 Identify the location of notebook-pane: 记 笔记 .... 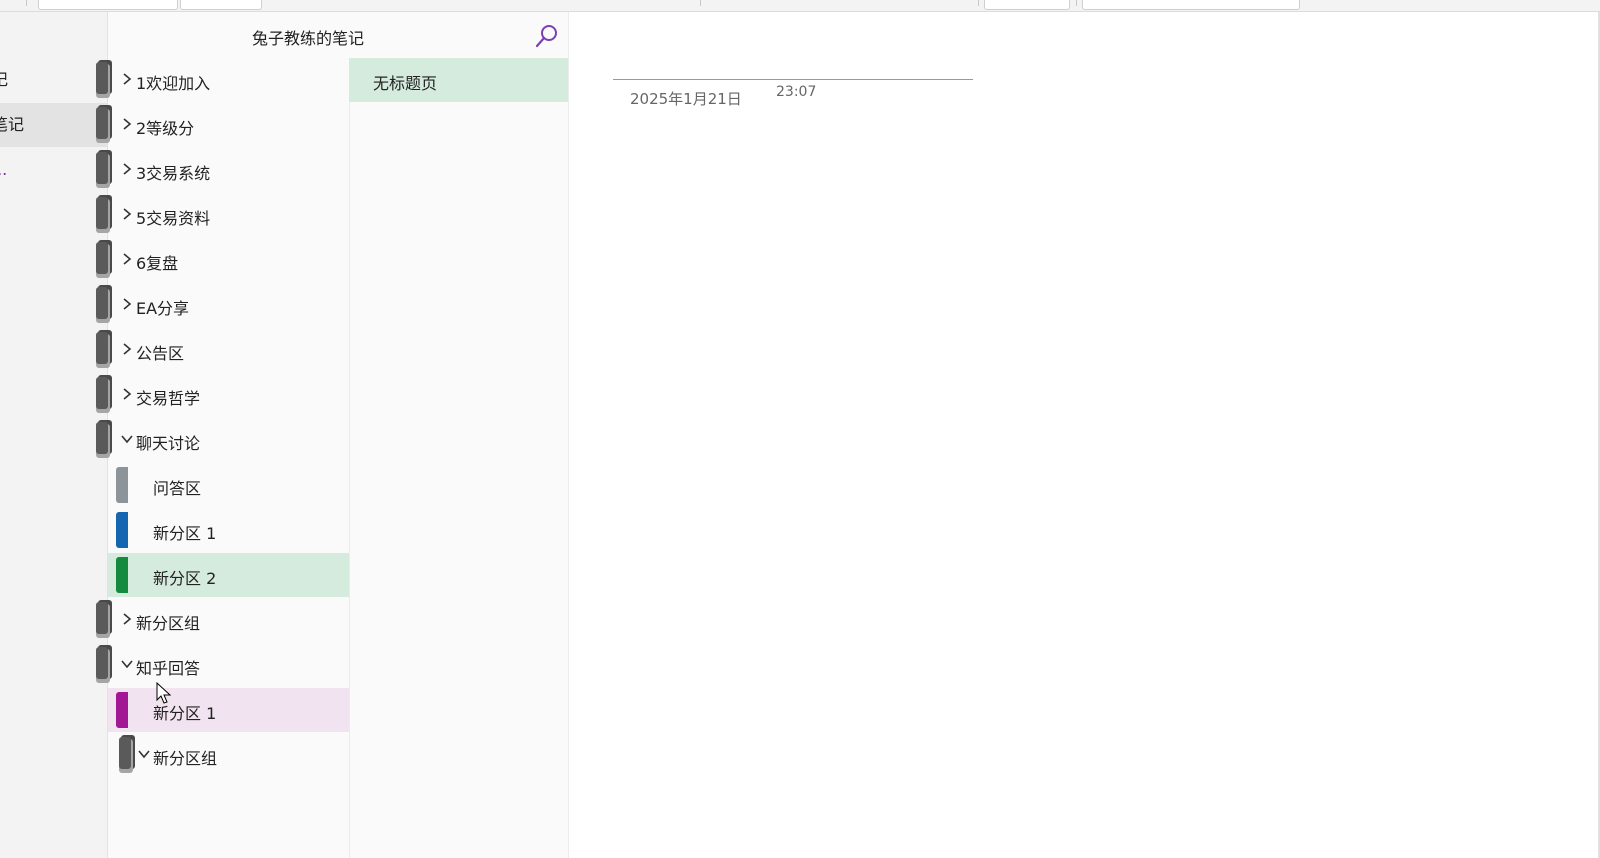
(54, 435).